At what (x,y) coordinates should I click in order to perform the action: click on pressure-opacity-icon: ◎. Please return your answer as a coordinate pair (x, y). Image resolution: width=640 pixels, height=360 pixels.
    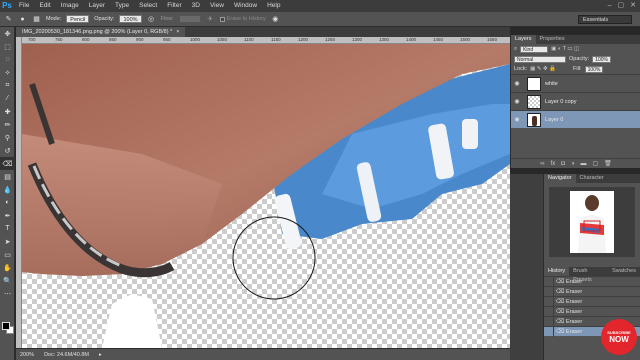
    Looking at the image, I should click on (151, 19).